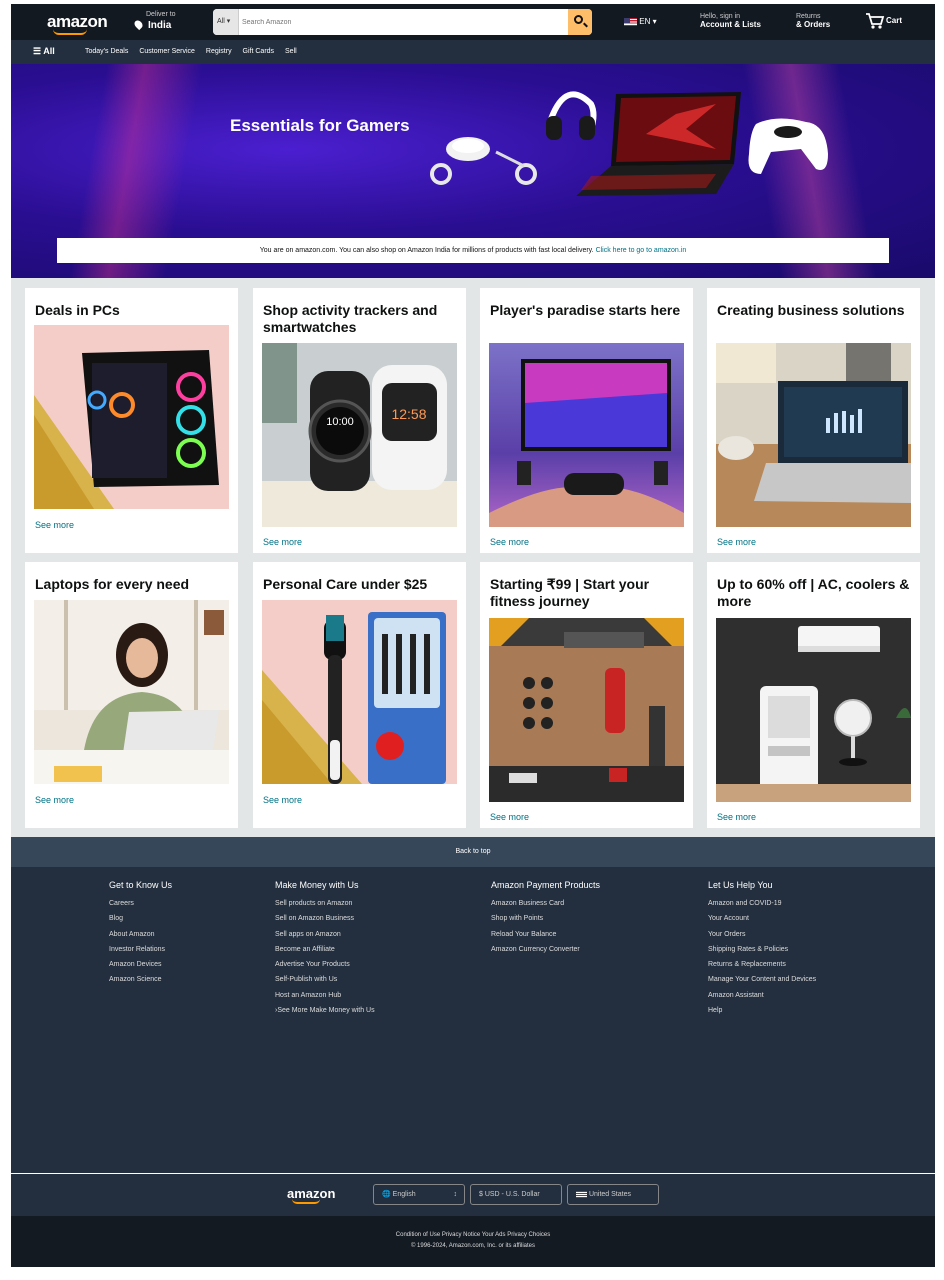 The height and width of the screenshot is (1280, 944). Describe the element at coordinates (106, 51) in the screenshot. I see `subnav-link-todays-deals: Today's Deals` at that location.